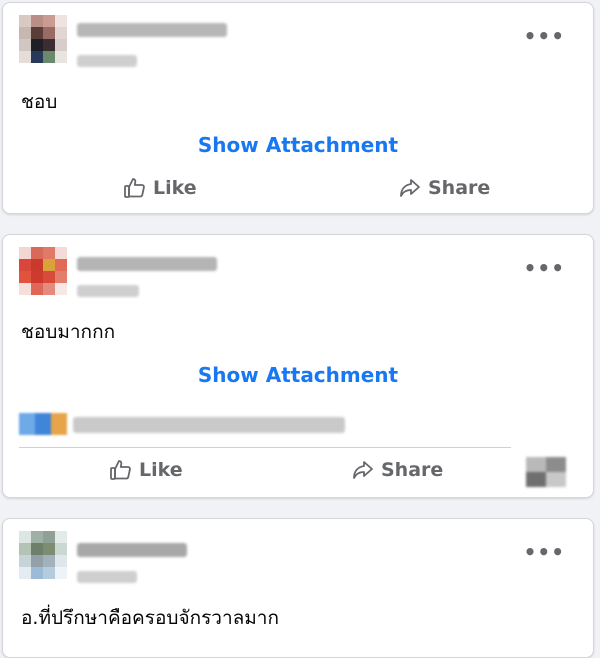 This screenshot has width=600, height=658. What do you see at coordinates (39, 102) in the screenshot?
I see `post-text: ชอบ` at bounding box center [39, 102].